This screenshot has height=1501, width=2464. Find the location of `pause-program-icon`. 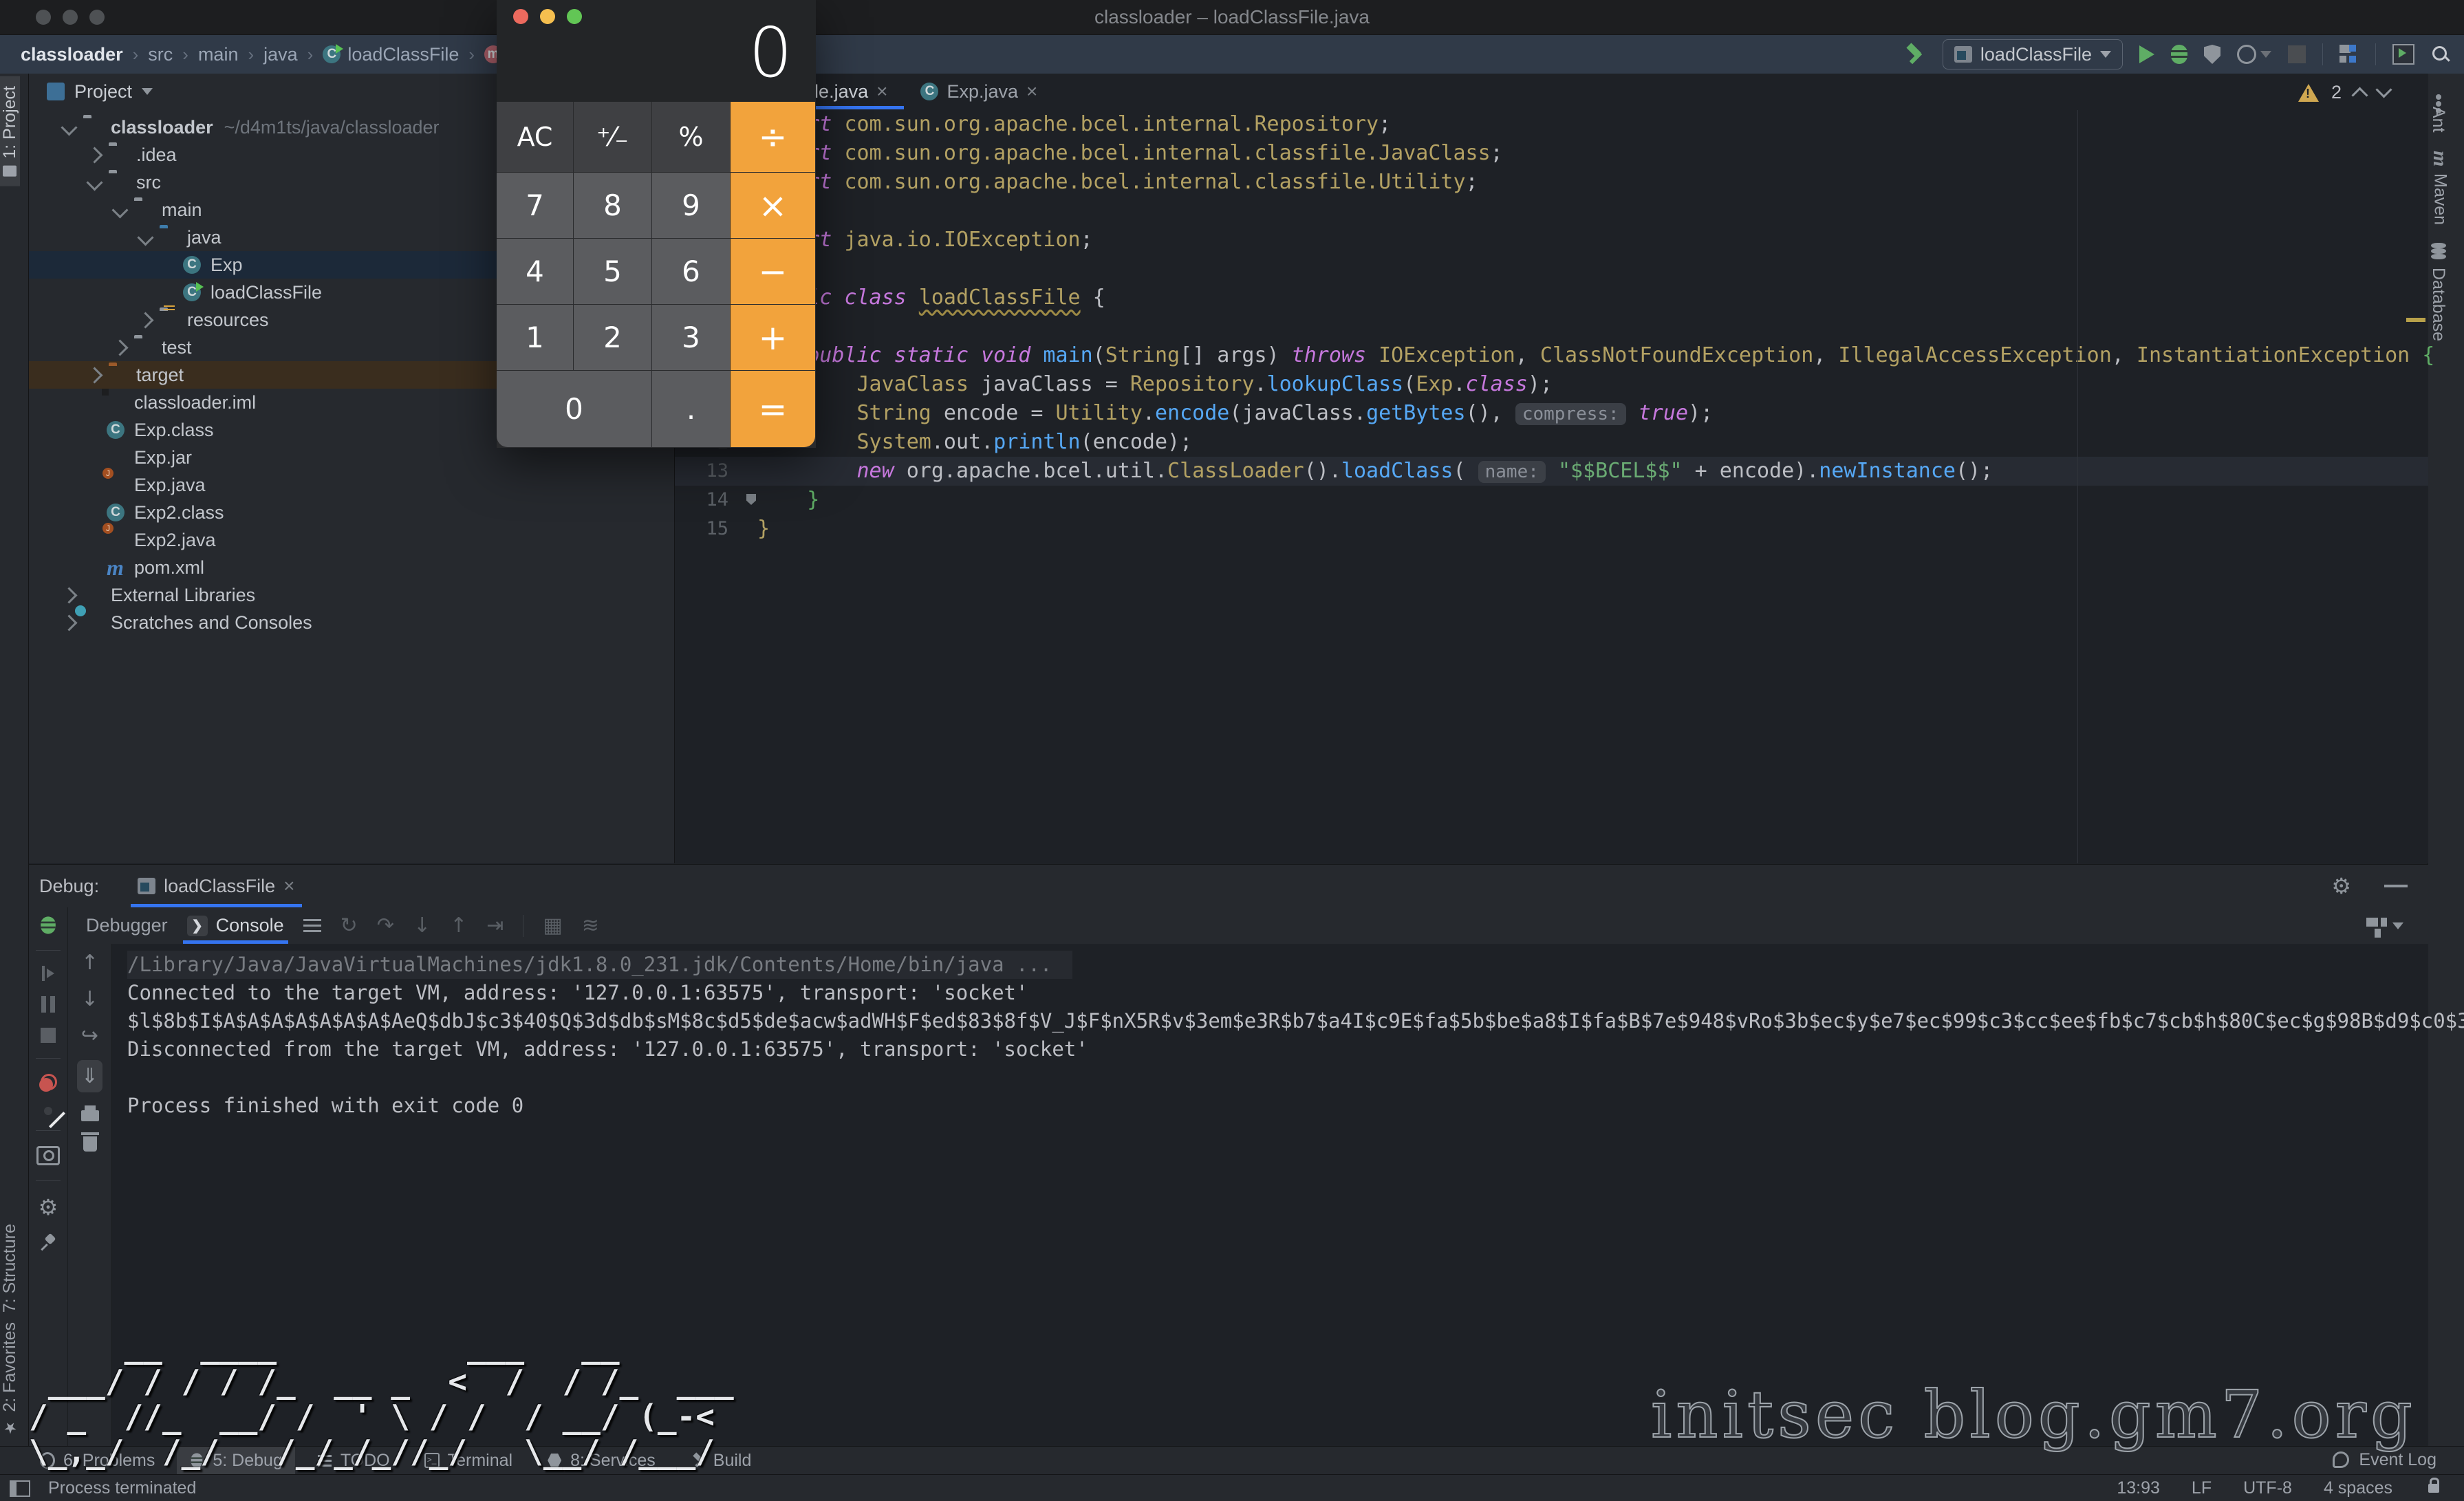

pause-program-icon is located at coordinates (48, 1005).